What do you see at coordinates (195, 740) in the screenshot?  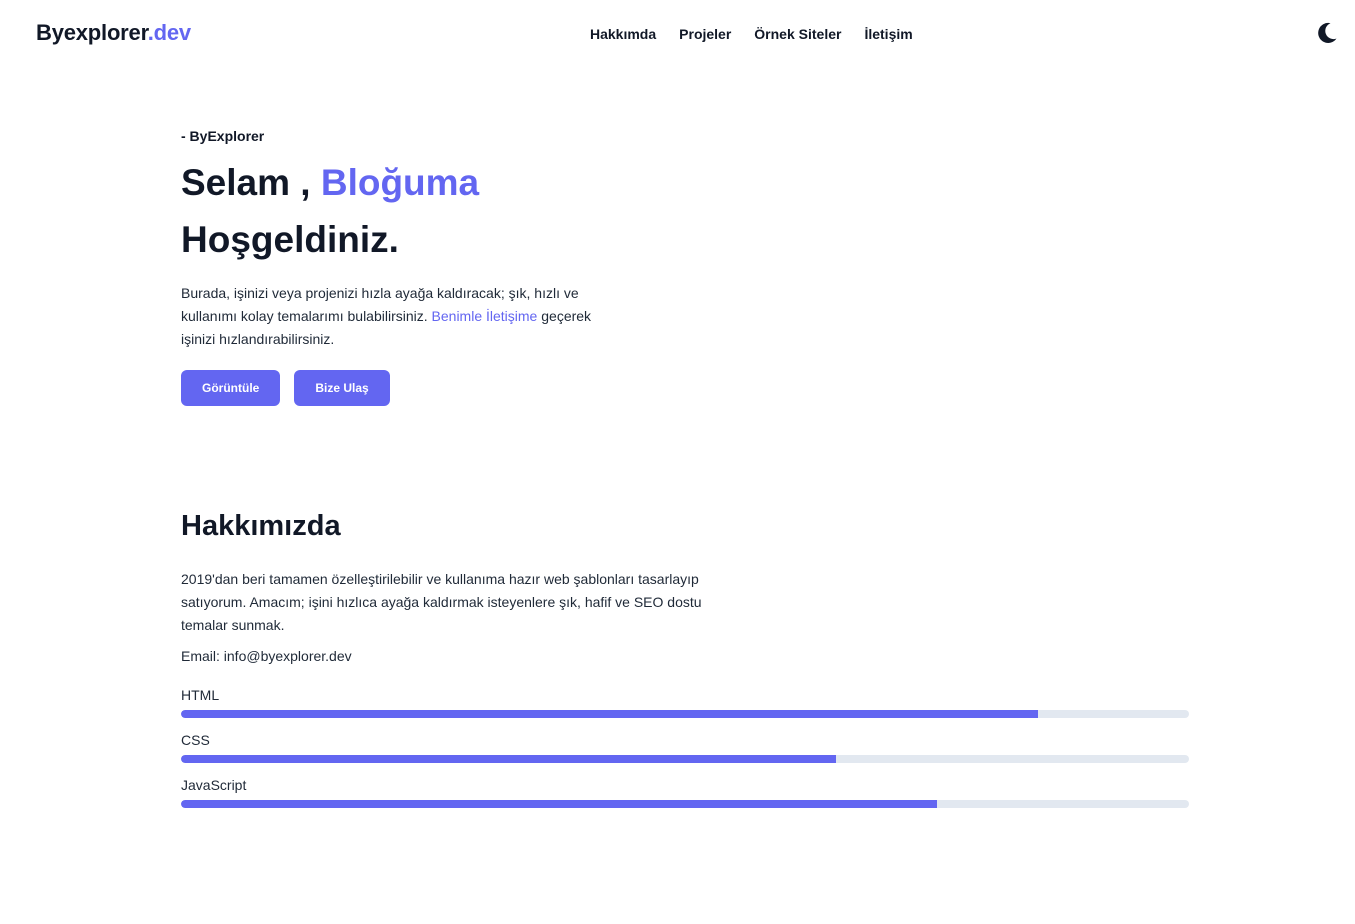 I see `skill-label: CSS` at bounding box center [195, 740].